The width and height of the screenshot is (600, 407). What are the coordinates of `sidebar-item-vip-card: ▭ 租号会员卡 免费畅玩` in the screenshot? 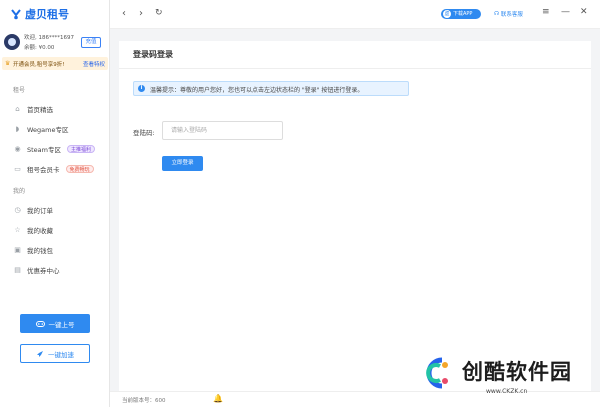 It's located at (54, 169).